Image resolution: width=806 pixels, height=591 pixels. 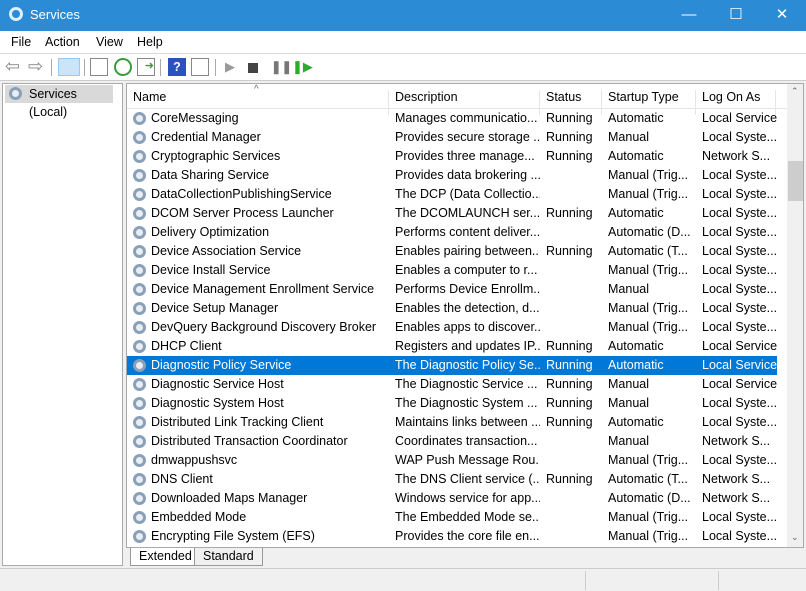 What do you see at coordinates (200, 67) in the screenshot?
I see `show-action-pane-icon` at bounding box center [200, 67].